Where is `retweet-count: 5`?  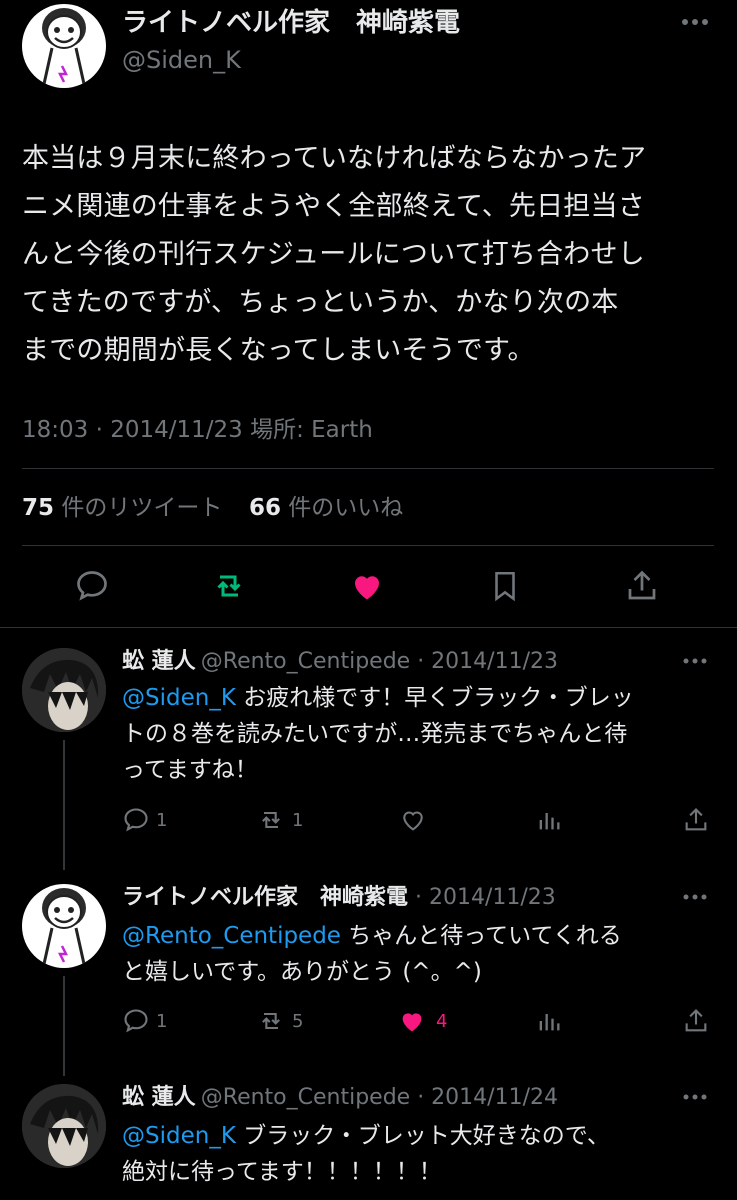
retweet-count: 5 is located at coordinates (298, 1021).